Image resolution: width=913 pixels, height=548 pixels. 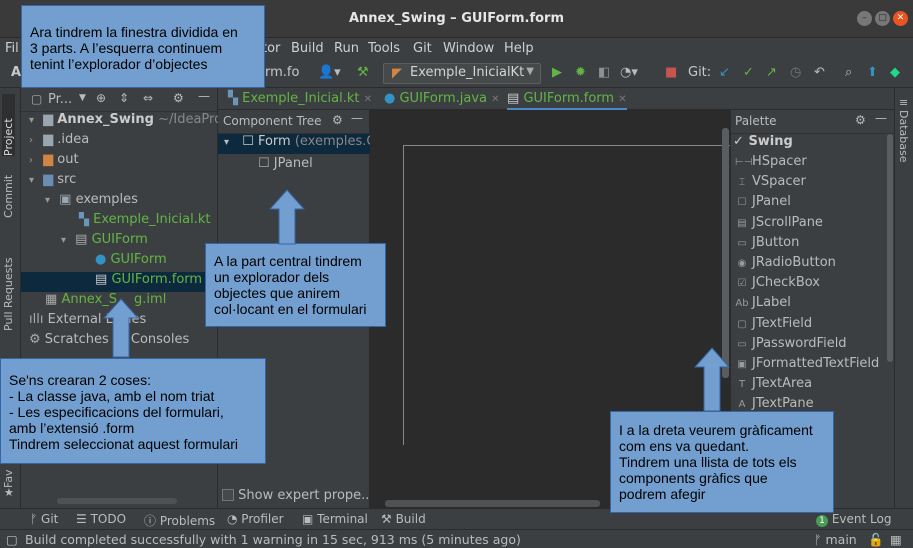 What do you see at coordinates (903, 136) in the screenshot?
I see `tab-database: Database` at bounding box center [903, 136].